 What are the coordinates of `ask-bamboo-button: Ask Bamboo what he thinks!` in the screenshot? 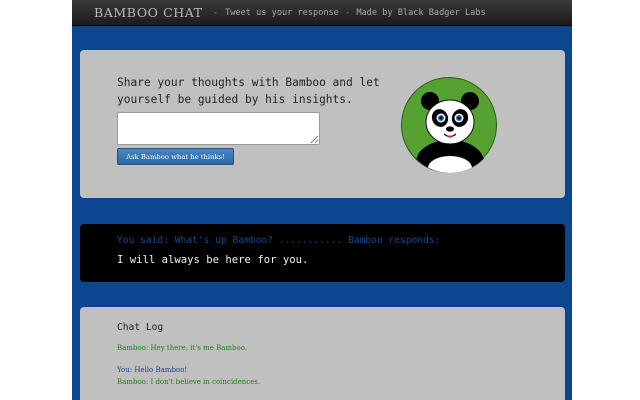 It's located at (175, 156).